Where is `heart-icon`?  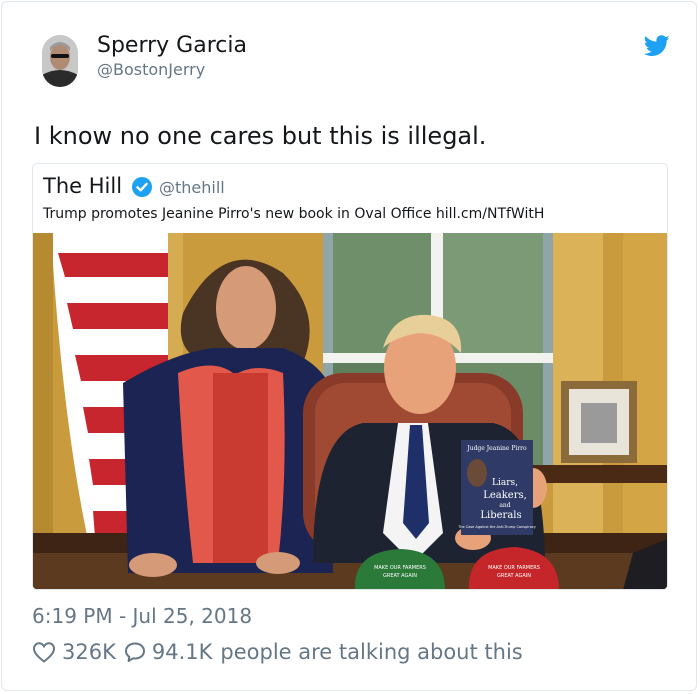 heart-icon is located at coordinates (44, 652).